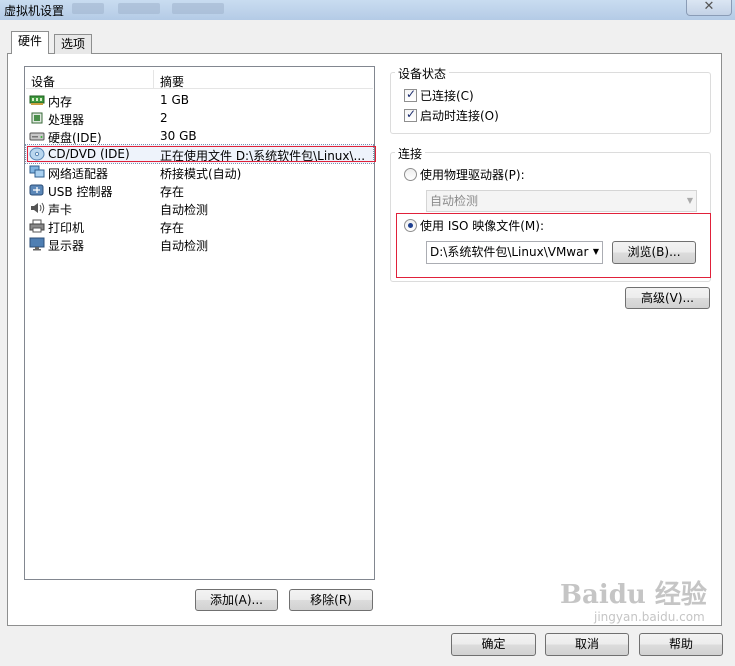  I want to click on device-summary: 桥接模式(自动), so click(201, 174).